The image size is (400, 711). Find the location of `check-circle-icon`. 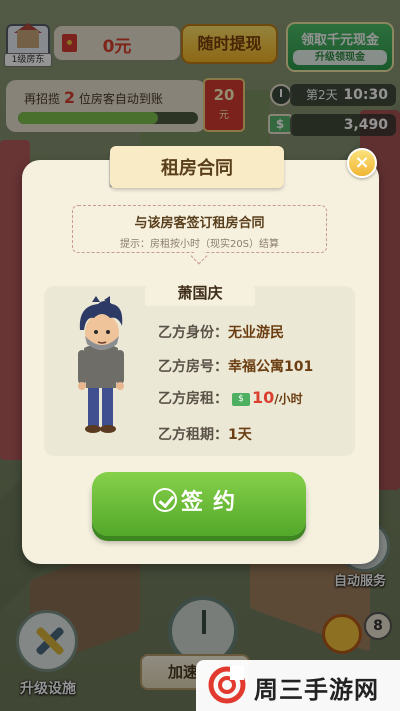

check-circle-icon is located at coordinates (164, 500).